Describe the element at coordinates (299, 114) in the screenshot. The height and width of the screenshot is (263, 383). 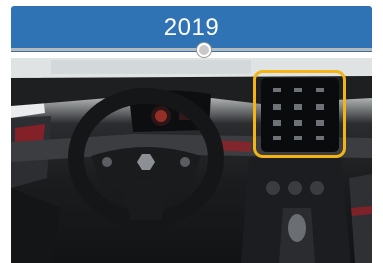
I see `screen-highlight-frame` at that location.